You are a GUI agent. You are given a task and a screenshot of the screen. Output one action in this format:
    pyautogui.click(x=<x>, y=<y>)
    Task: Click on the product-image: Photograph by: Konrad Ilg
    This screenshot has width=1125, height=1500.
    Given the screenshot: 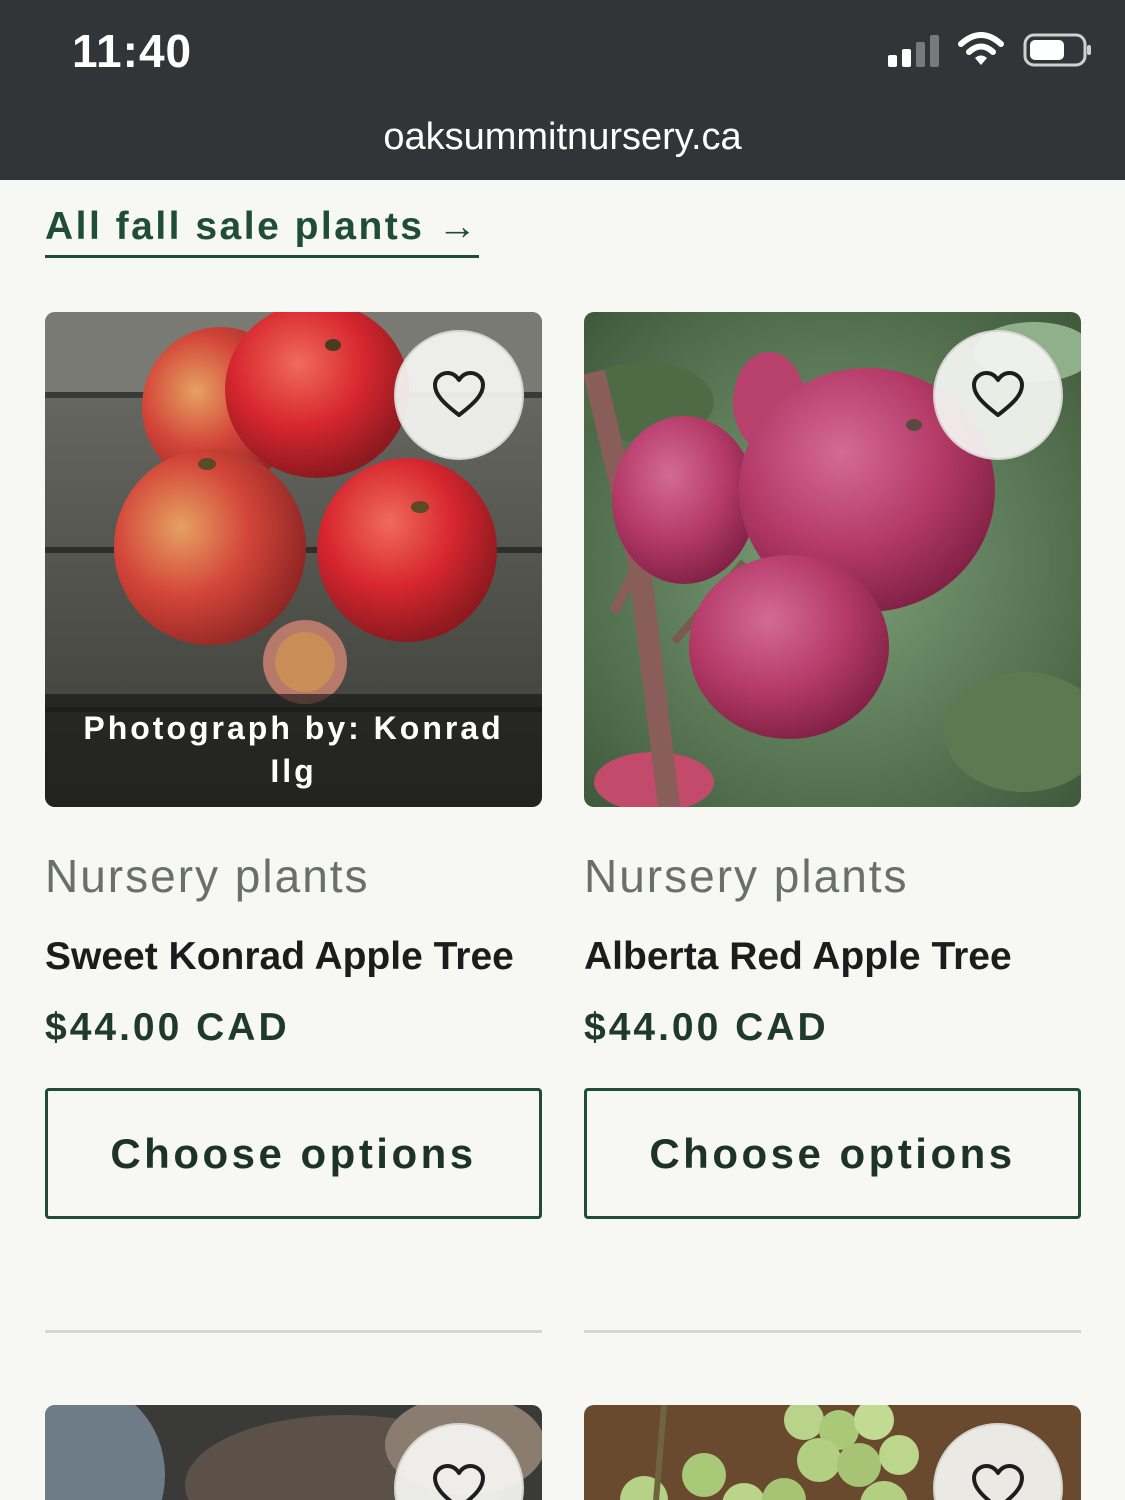 What is the action you would take?
    pyautogui.click(x=293, y=559)
    